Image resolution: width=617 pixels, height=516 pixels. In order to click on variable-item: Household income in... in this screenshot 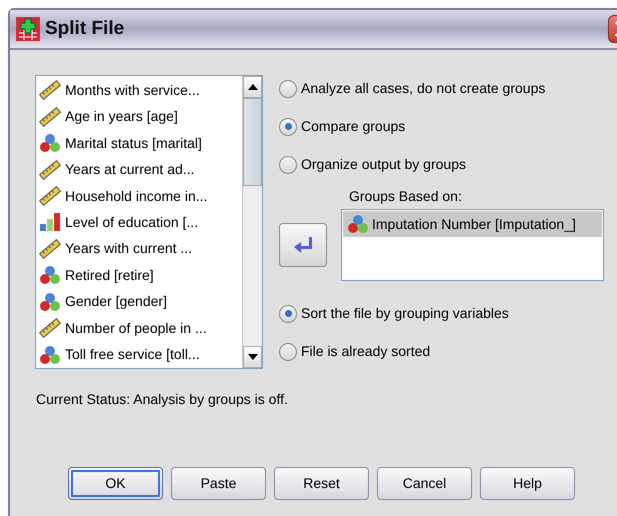, I will do `click(140, 196)`.